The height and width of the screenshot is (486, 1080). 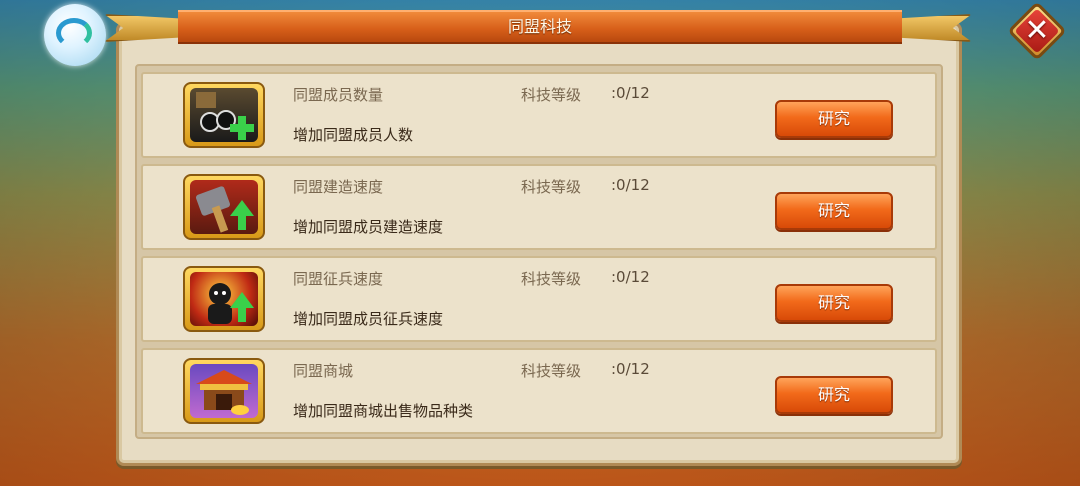 I want to click on list-item: 同盟成员数量 科技等级 :0/12 增加同盟成员人数 研究, so click(x=539, y=115).